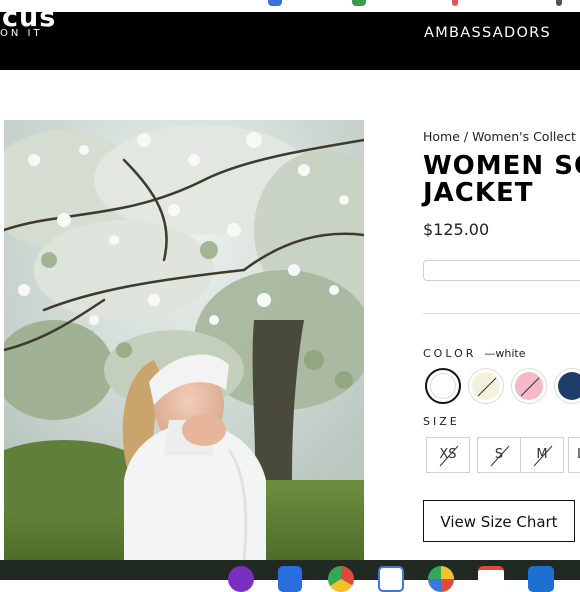 The height and width of the screenshot is (592, 580). I want to click on breadcrumb-home-link: Home, so click(441, 136).